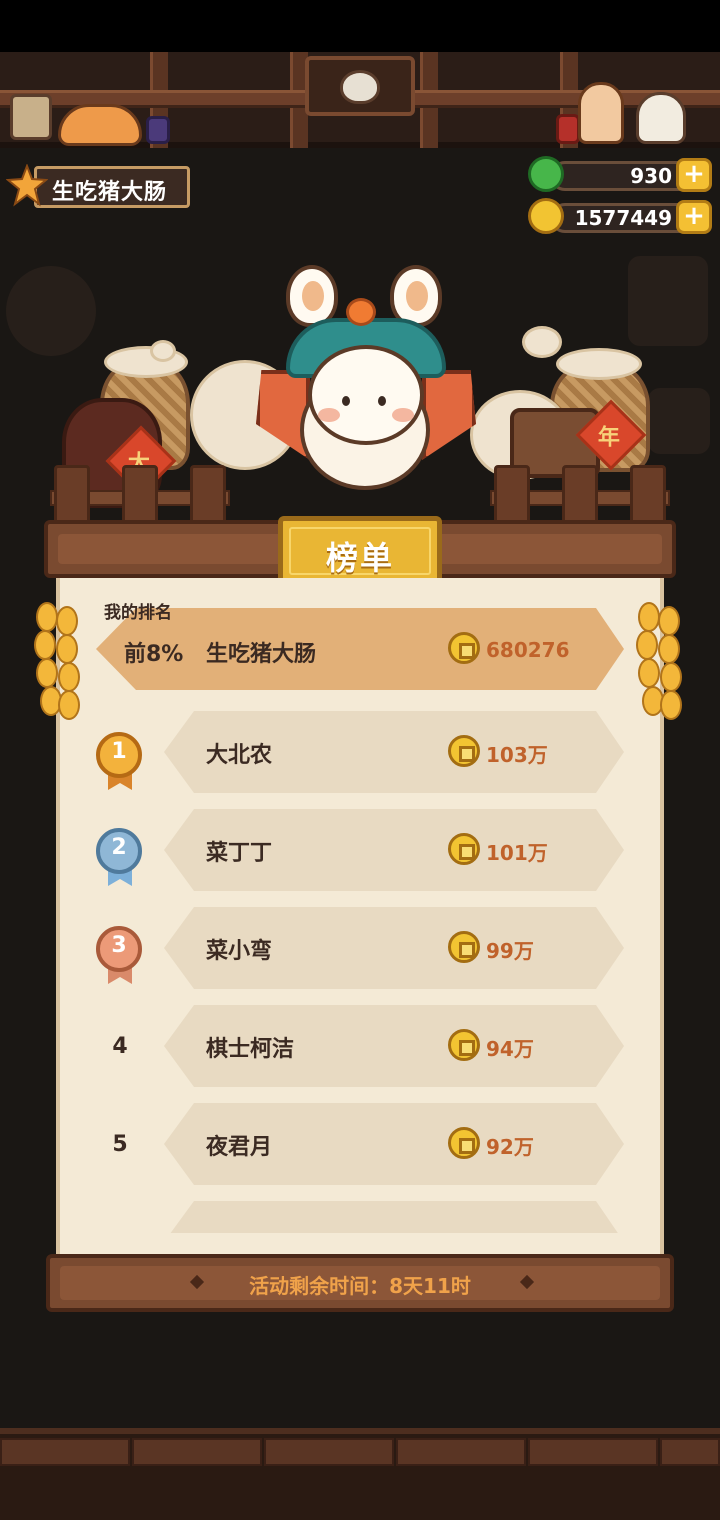  What do you see at coordinates (239, 755) in the screenshot?
I see `player-name: 大北农` at bounding box center [239, 755].